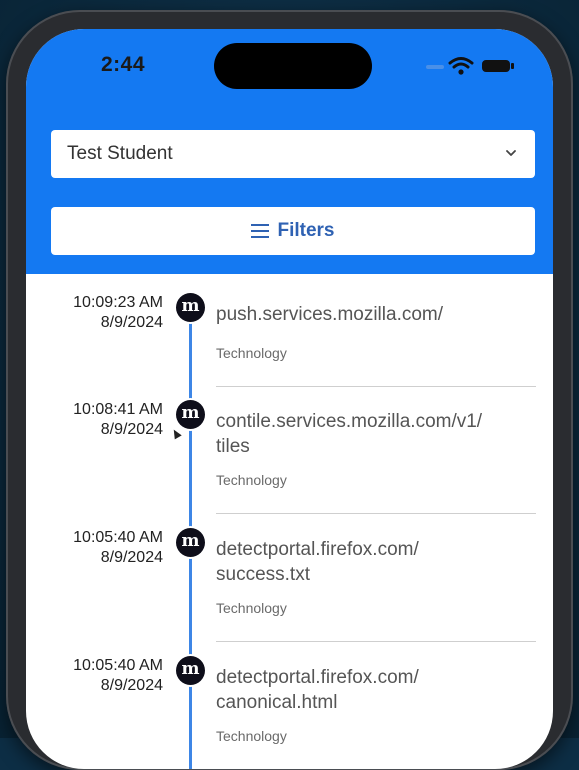  What do you see at coordinates (435, 67) in the screenshot?
I see `cellular-signal-icon` at bounding box center [435, 67].